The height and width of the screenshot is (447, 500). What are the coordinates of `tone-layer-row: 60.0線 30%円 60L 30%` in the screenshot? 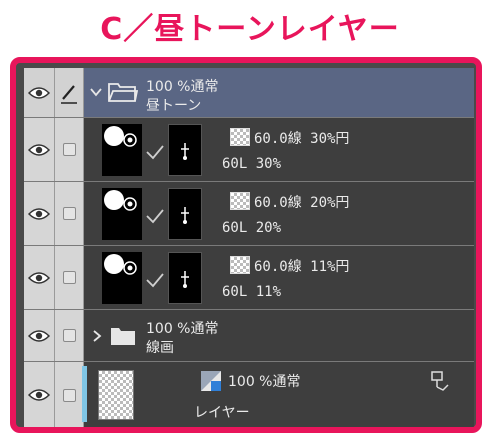 It's located at (249, 150).